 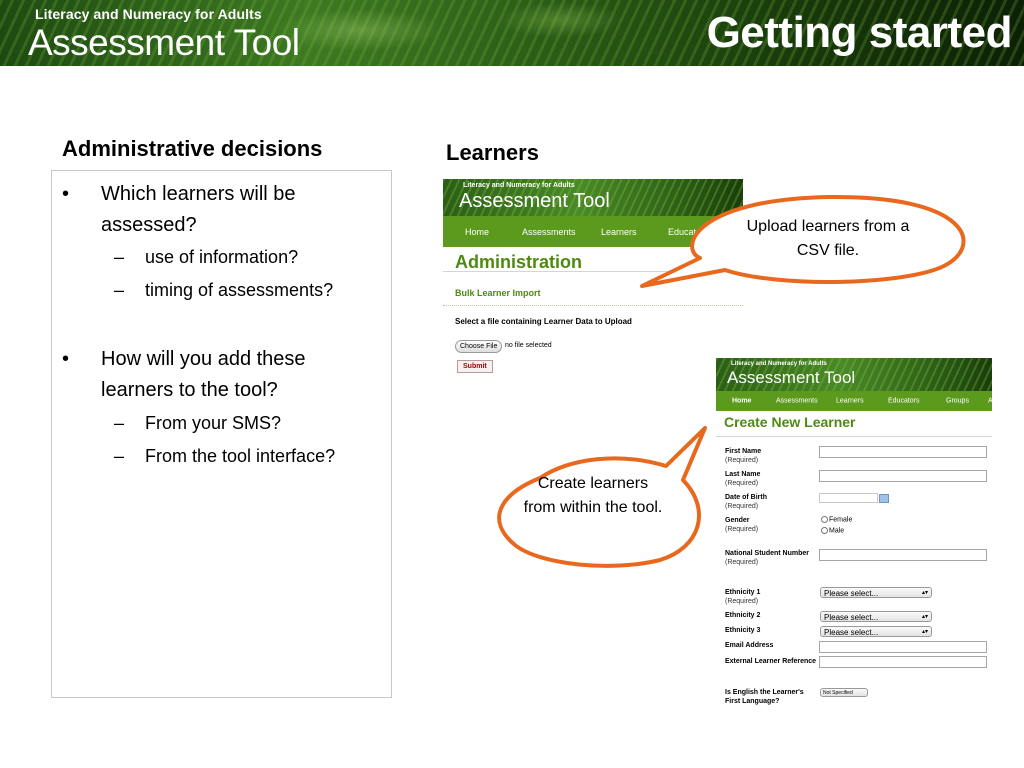 I want to click on upload-callout-text: Upload learners from a CSV file., so click(x=828, y=238).